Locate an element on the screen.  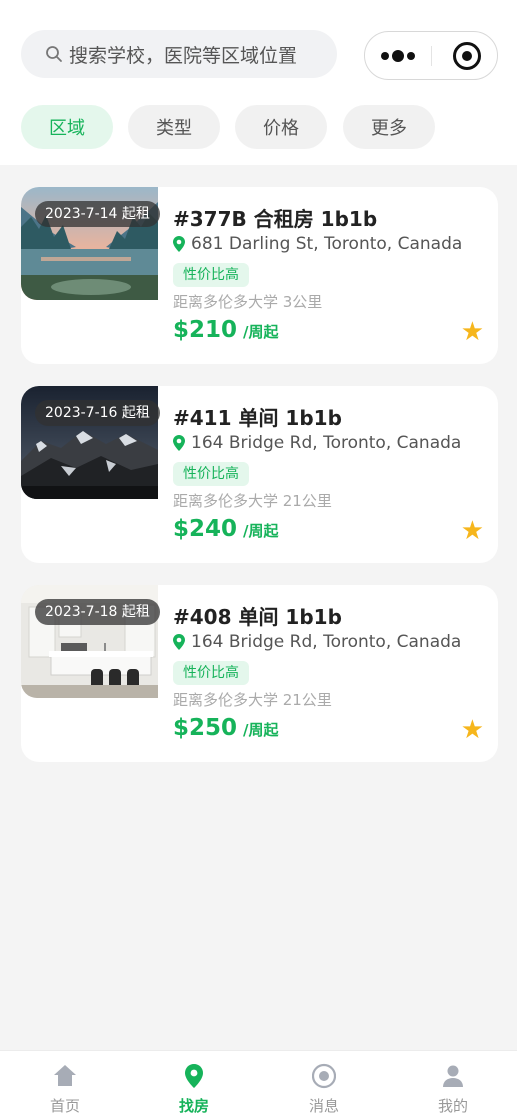
tab-find-house: 找房 is located at coordinates (194, 1085).